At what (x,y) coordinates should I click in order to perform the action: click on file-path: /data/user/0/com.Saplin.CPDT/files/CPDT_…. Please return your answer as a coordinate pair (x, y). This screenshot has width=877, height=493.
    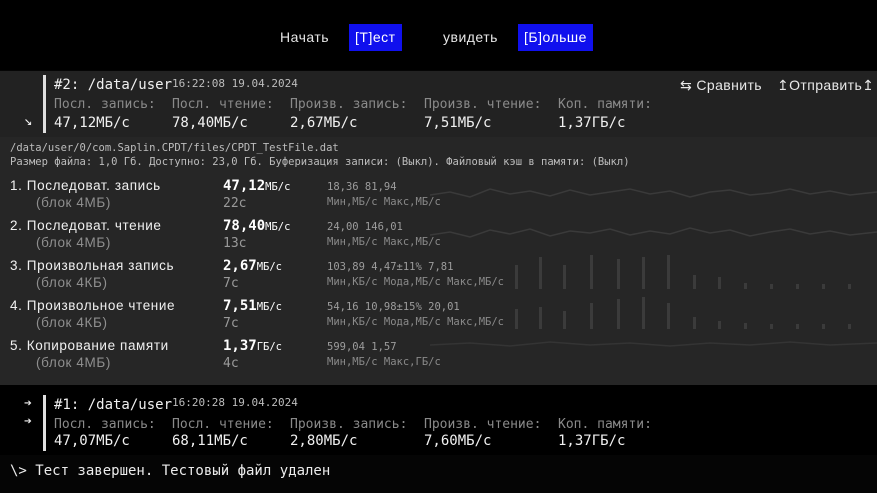
    Looking at the image, I should click on (174, 148).